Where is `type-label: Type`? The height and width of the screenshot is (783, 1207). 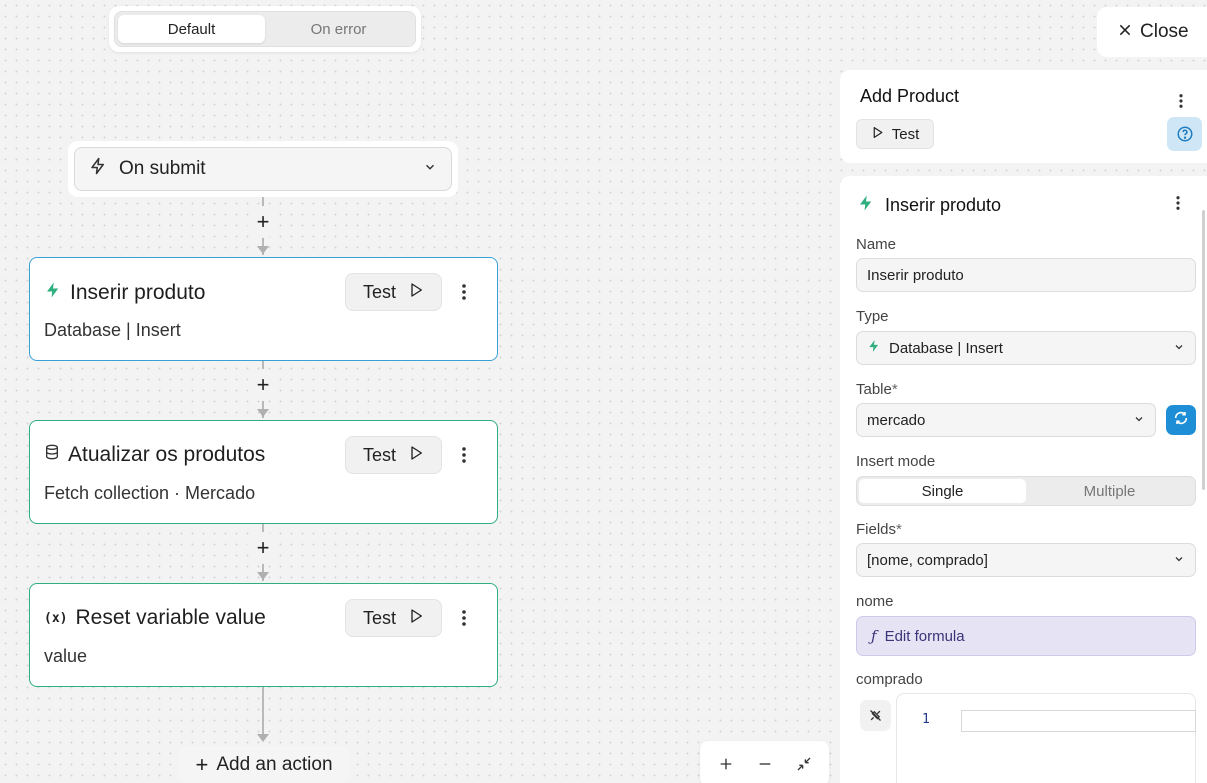 type-label: Type is located at coordinates (872, 316).